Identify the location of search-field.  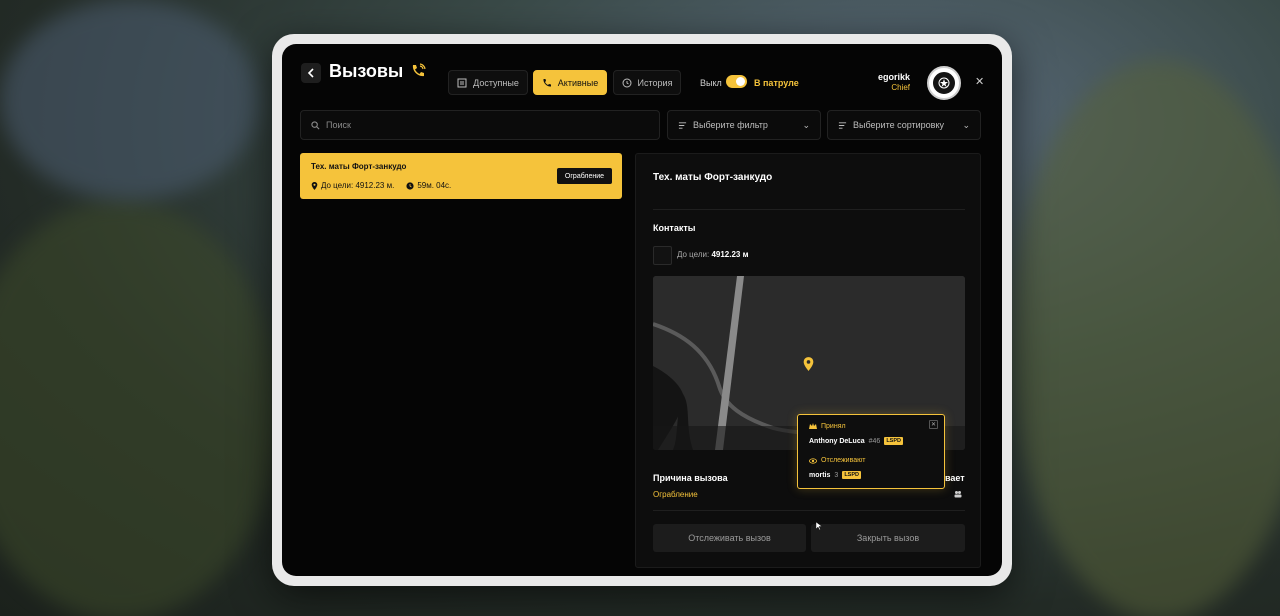
(480, 125).